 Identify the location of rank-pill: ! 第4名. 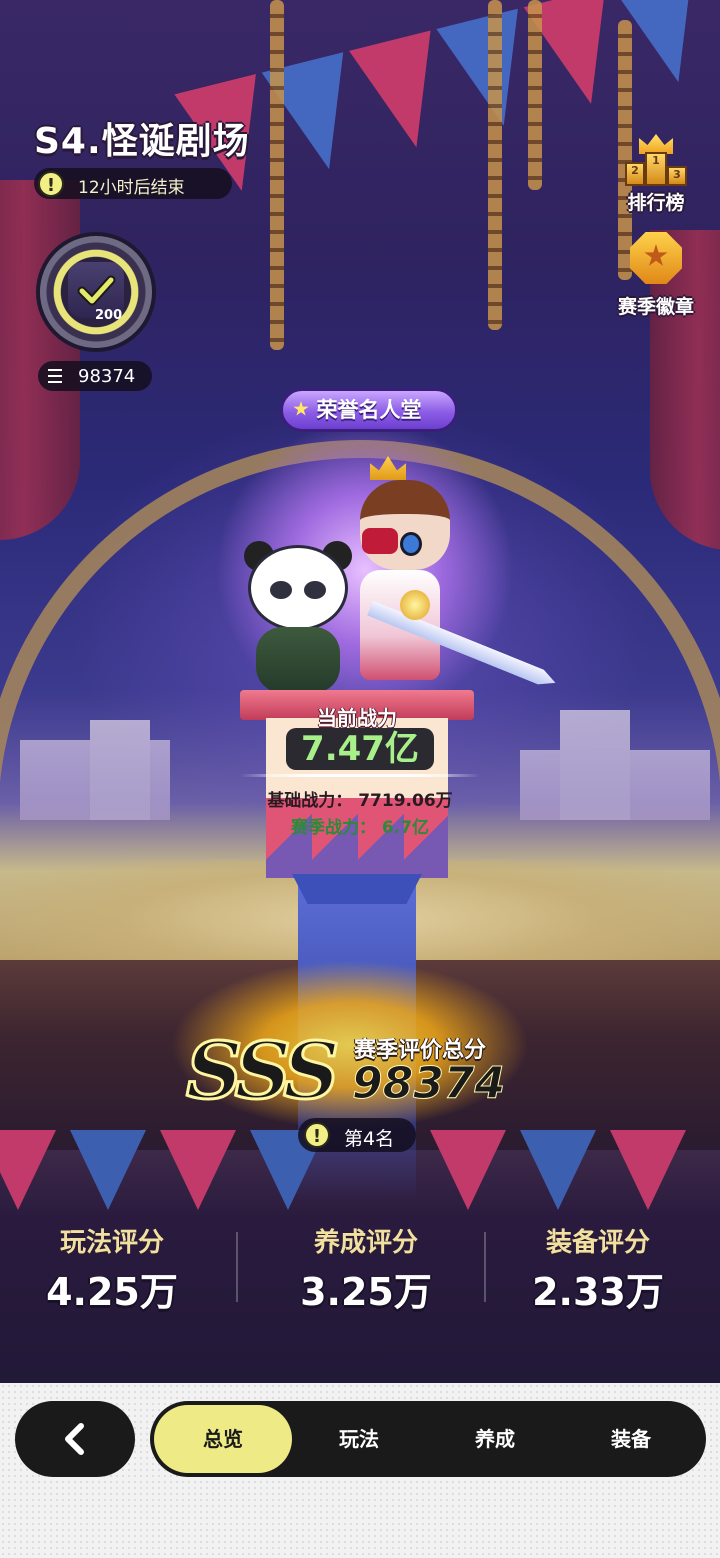
(357, 1135).